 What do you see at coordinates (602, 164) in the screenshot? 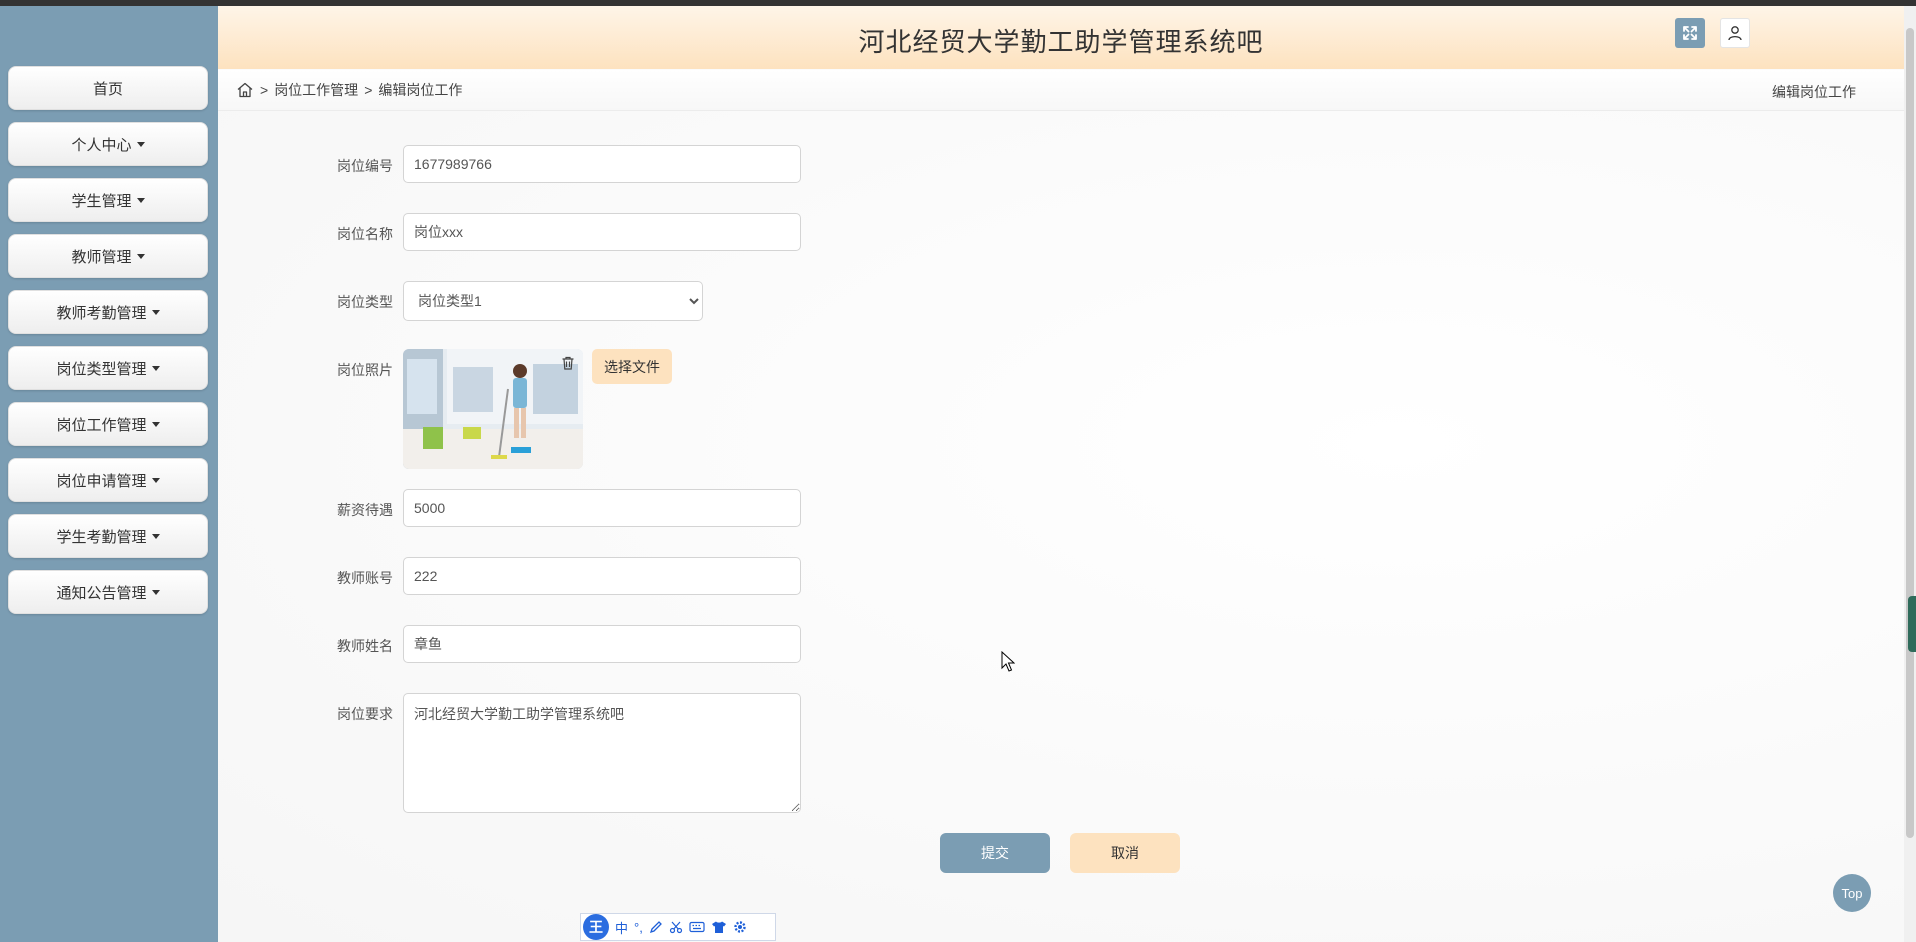
I see `job-code-input` at bounding box center [602, 164].